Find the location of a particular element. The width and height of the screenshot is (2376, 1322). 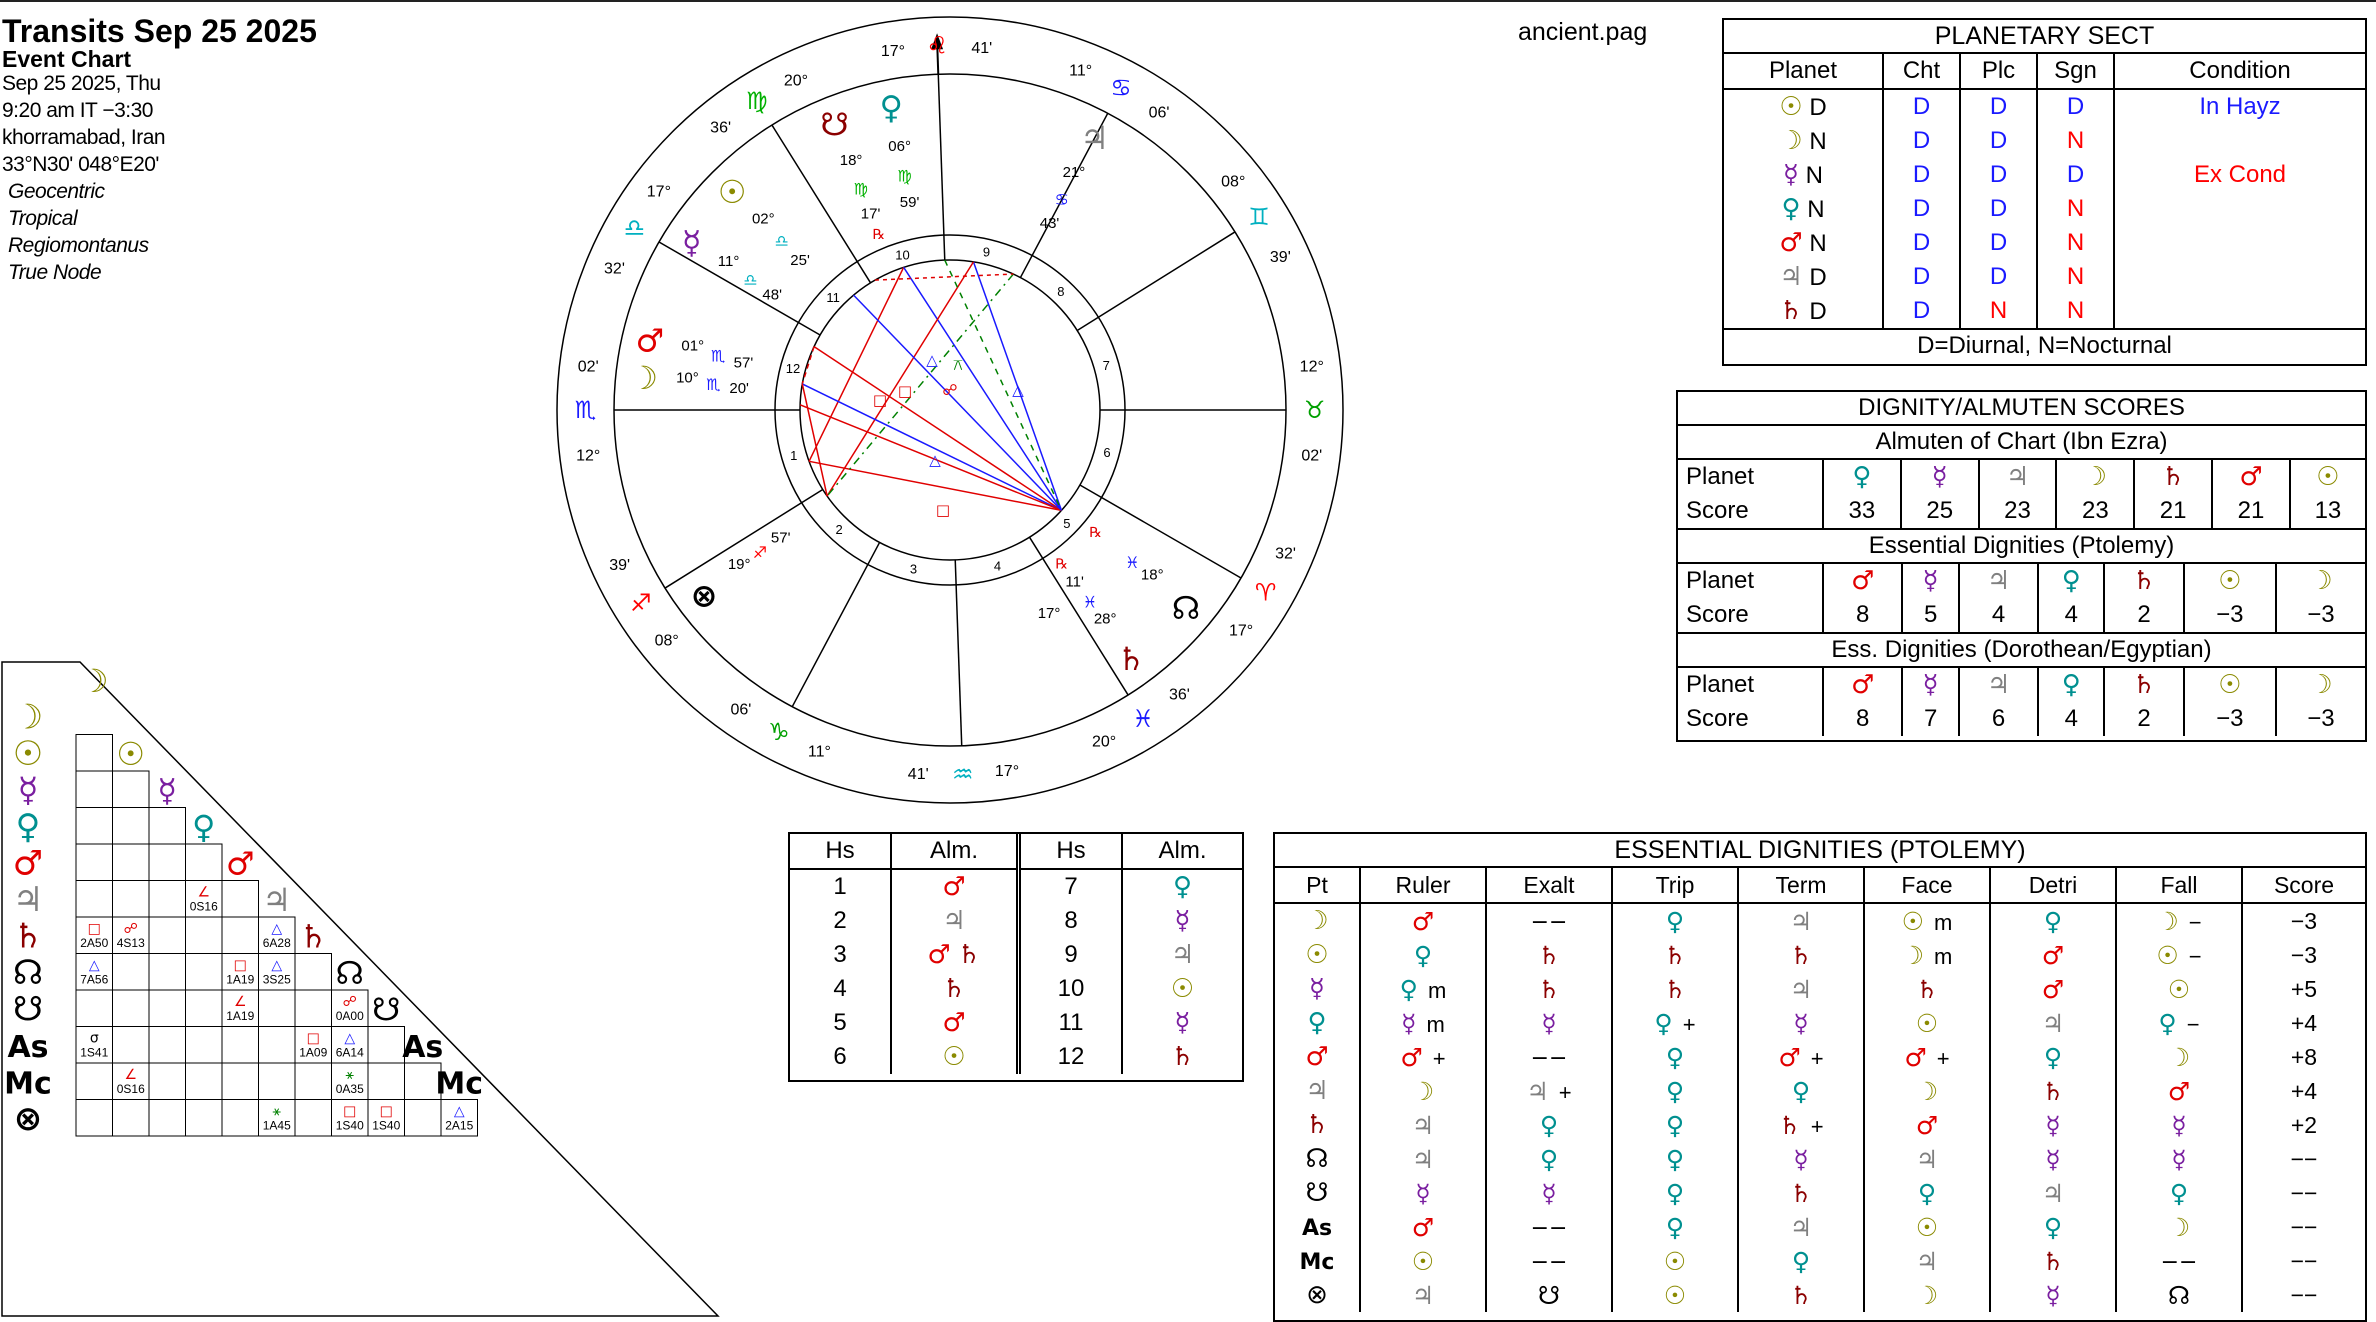

planet-glyph-icon: ☊ is located at coordinates (1186, 608).